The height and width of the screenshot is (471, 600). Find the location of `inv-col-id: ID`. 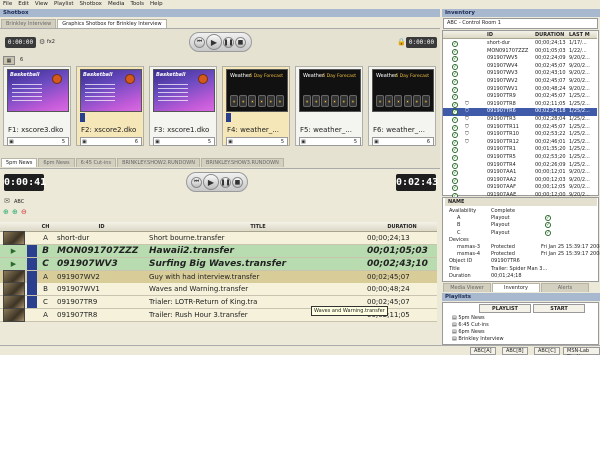

inv-col-id: ID is located at coordinates (490, 35).